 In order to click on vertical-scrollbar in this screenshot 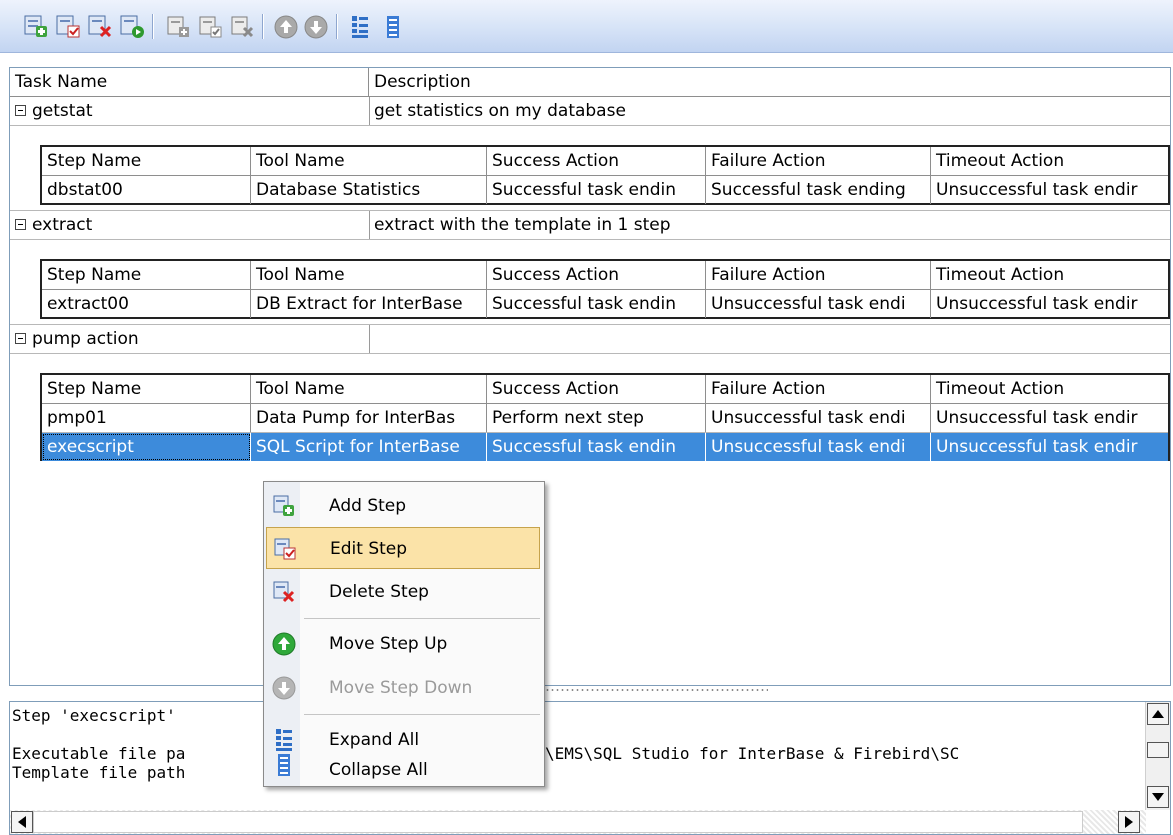, I will do `click(1157, 756)`.